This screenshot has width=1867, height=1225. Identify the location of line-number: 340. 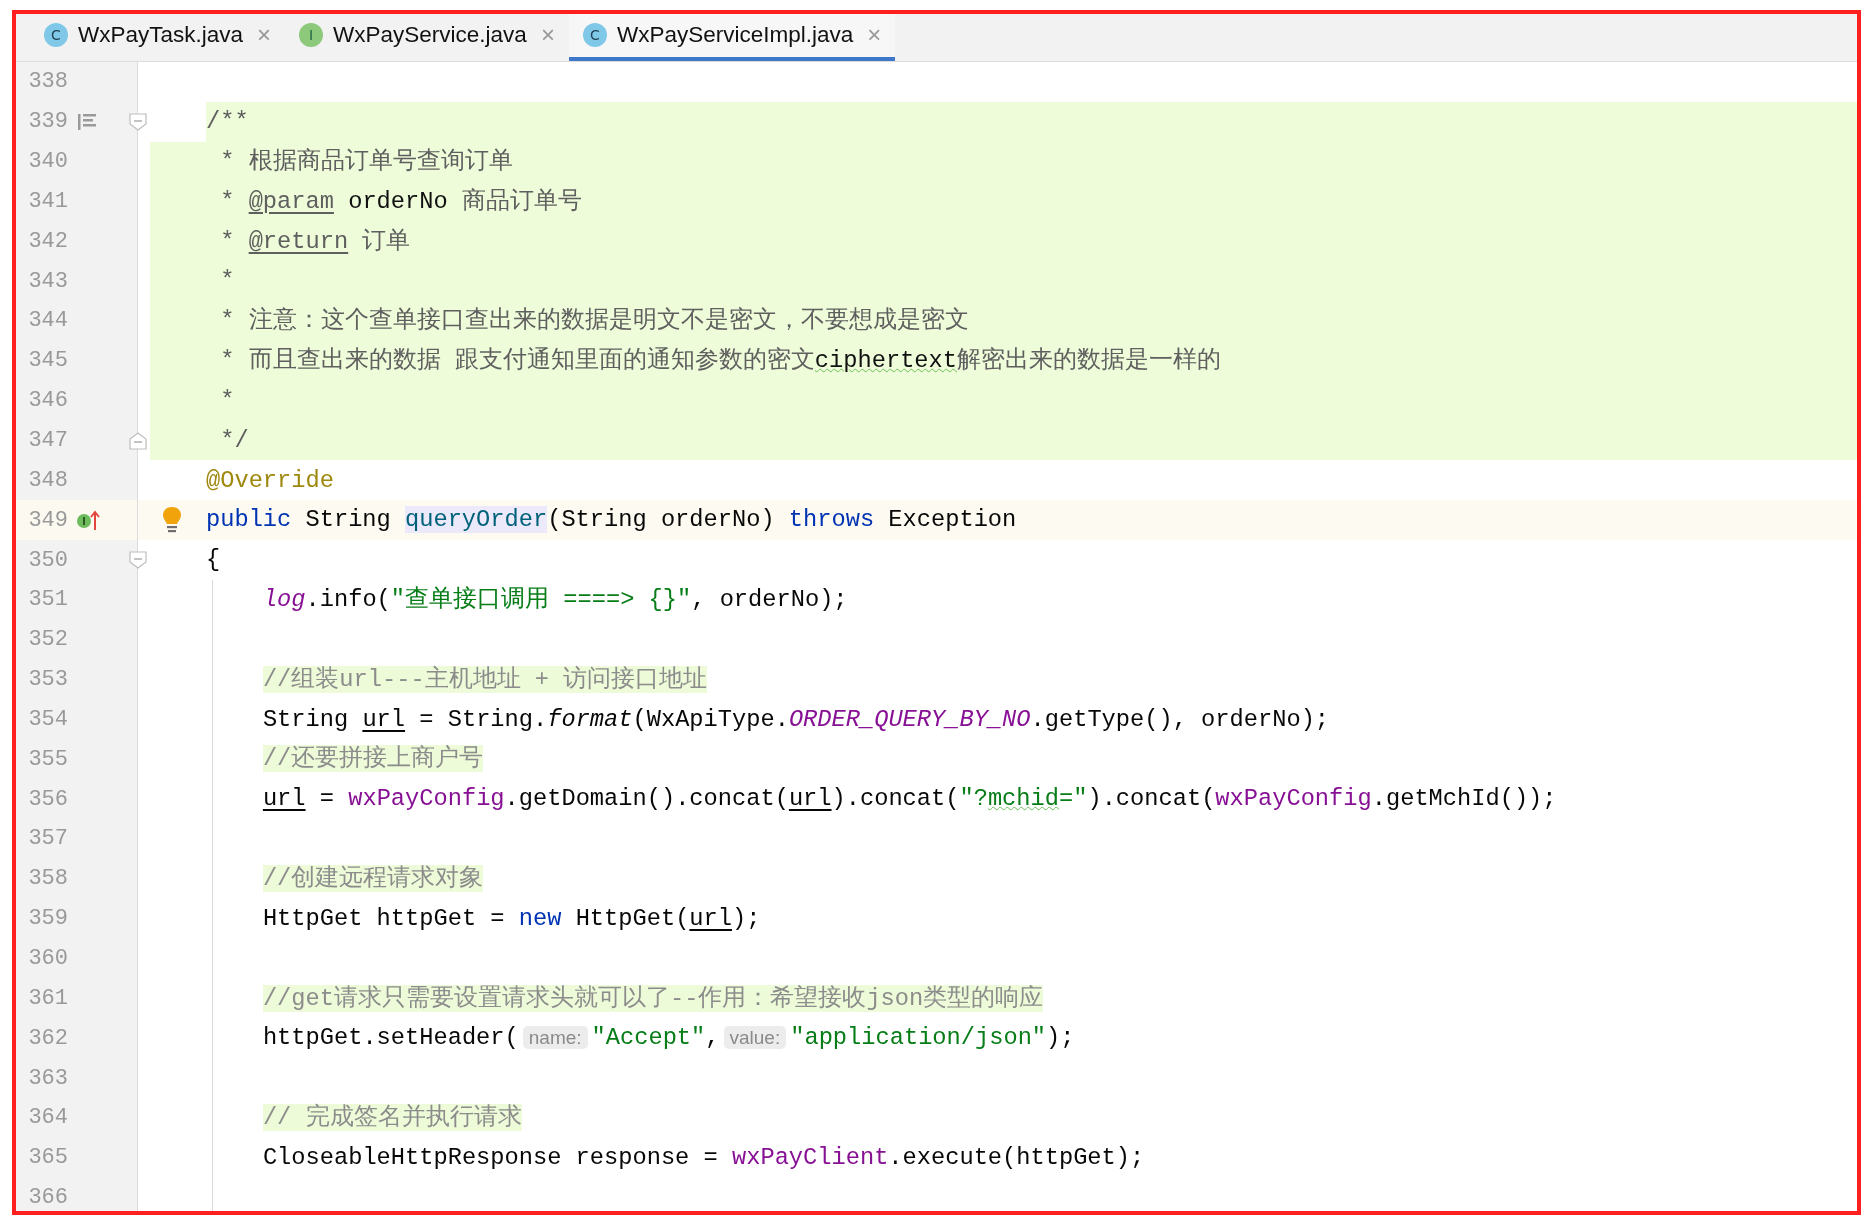
(47, 162).